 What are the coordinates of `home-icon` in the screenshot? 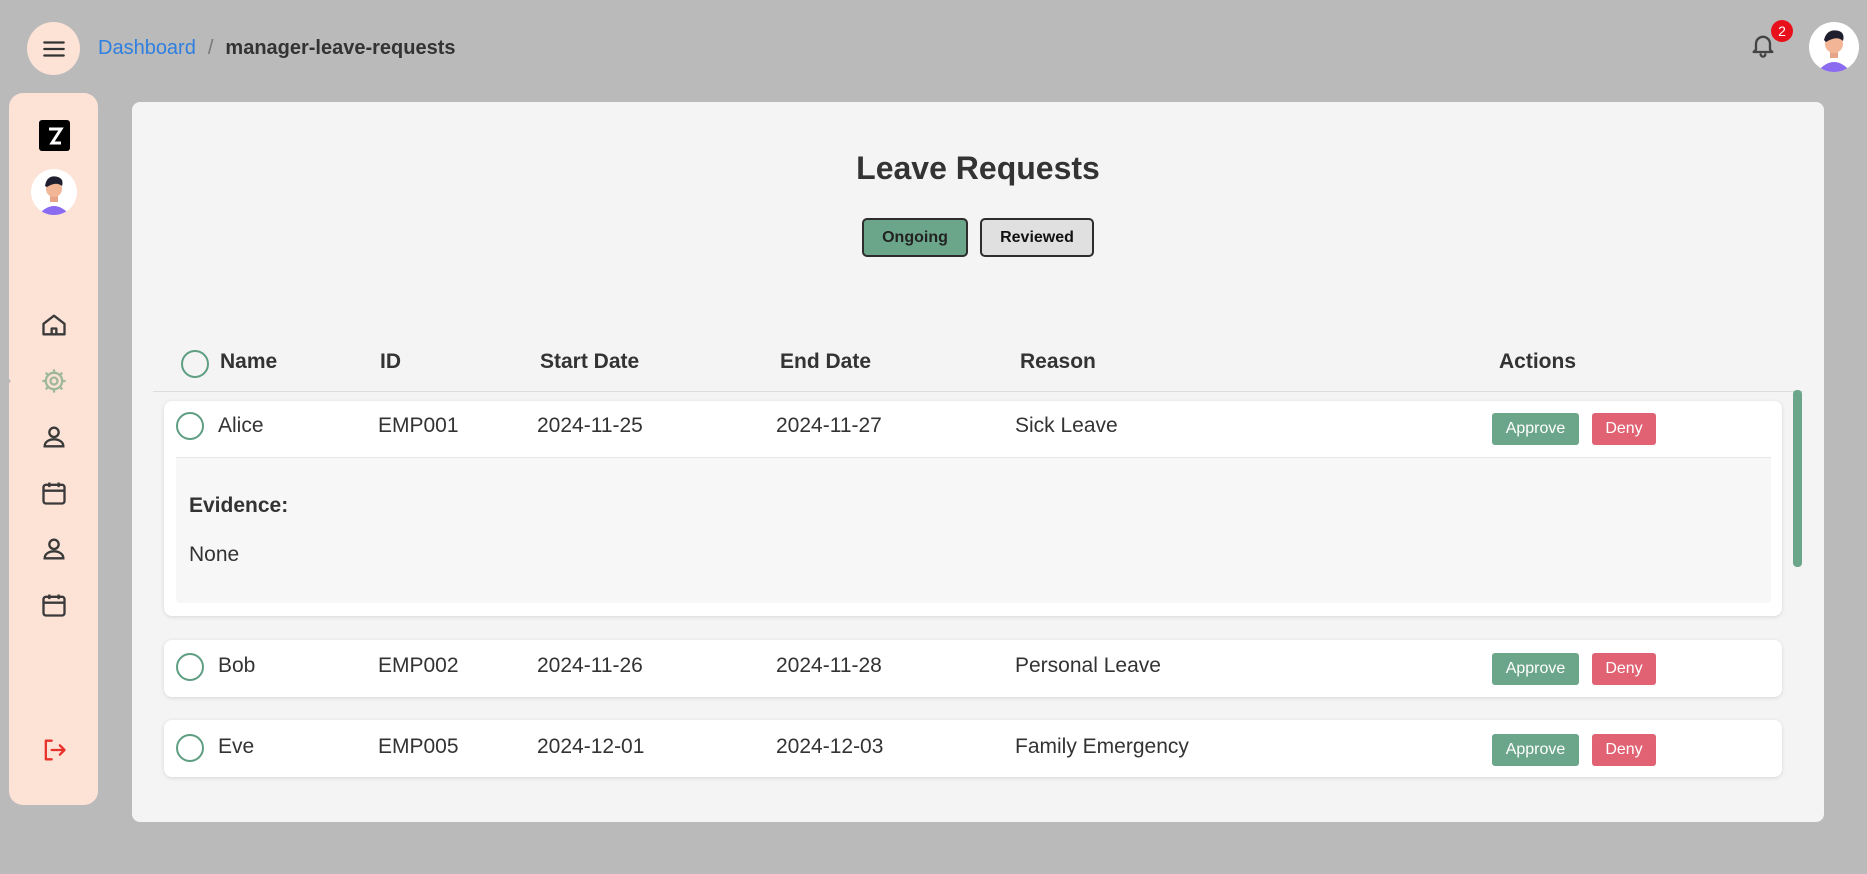 It's located at (54, 325).